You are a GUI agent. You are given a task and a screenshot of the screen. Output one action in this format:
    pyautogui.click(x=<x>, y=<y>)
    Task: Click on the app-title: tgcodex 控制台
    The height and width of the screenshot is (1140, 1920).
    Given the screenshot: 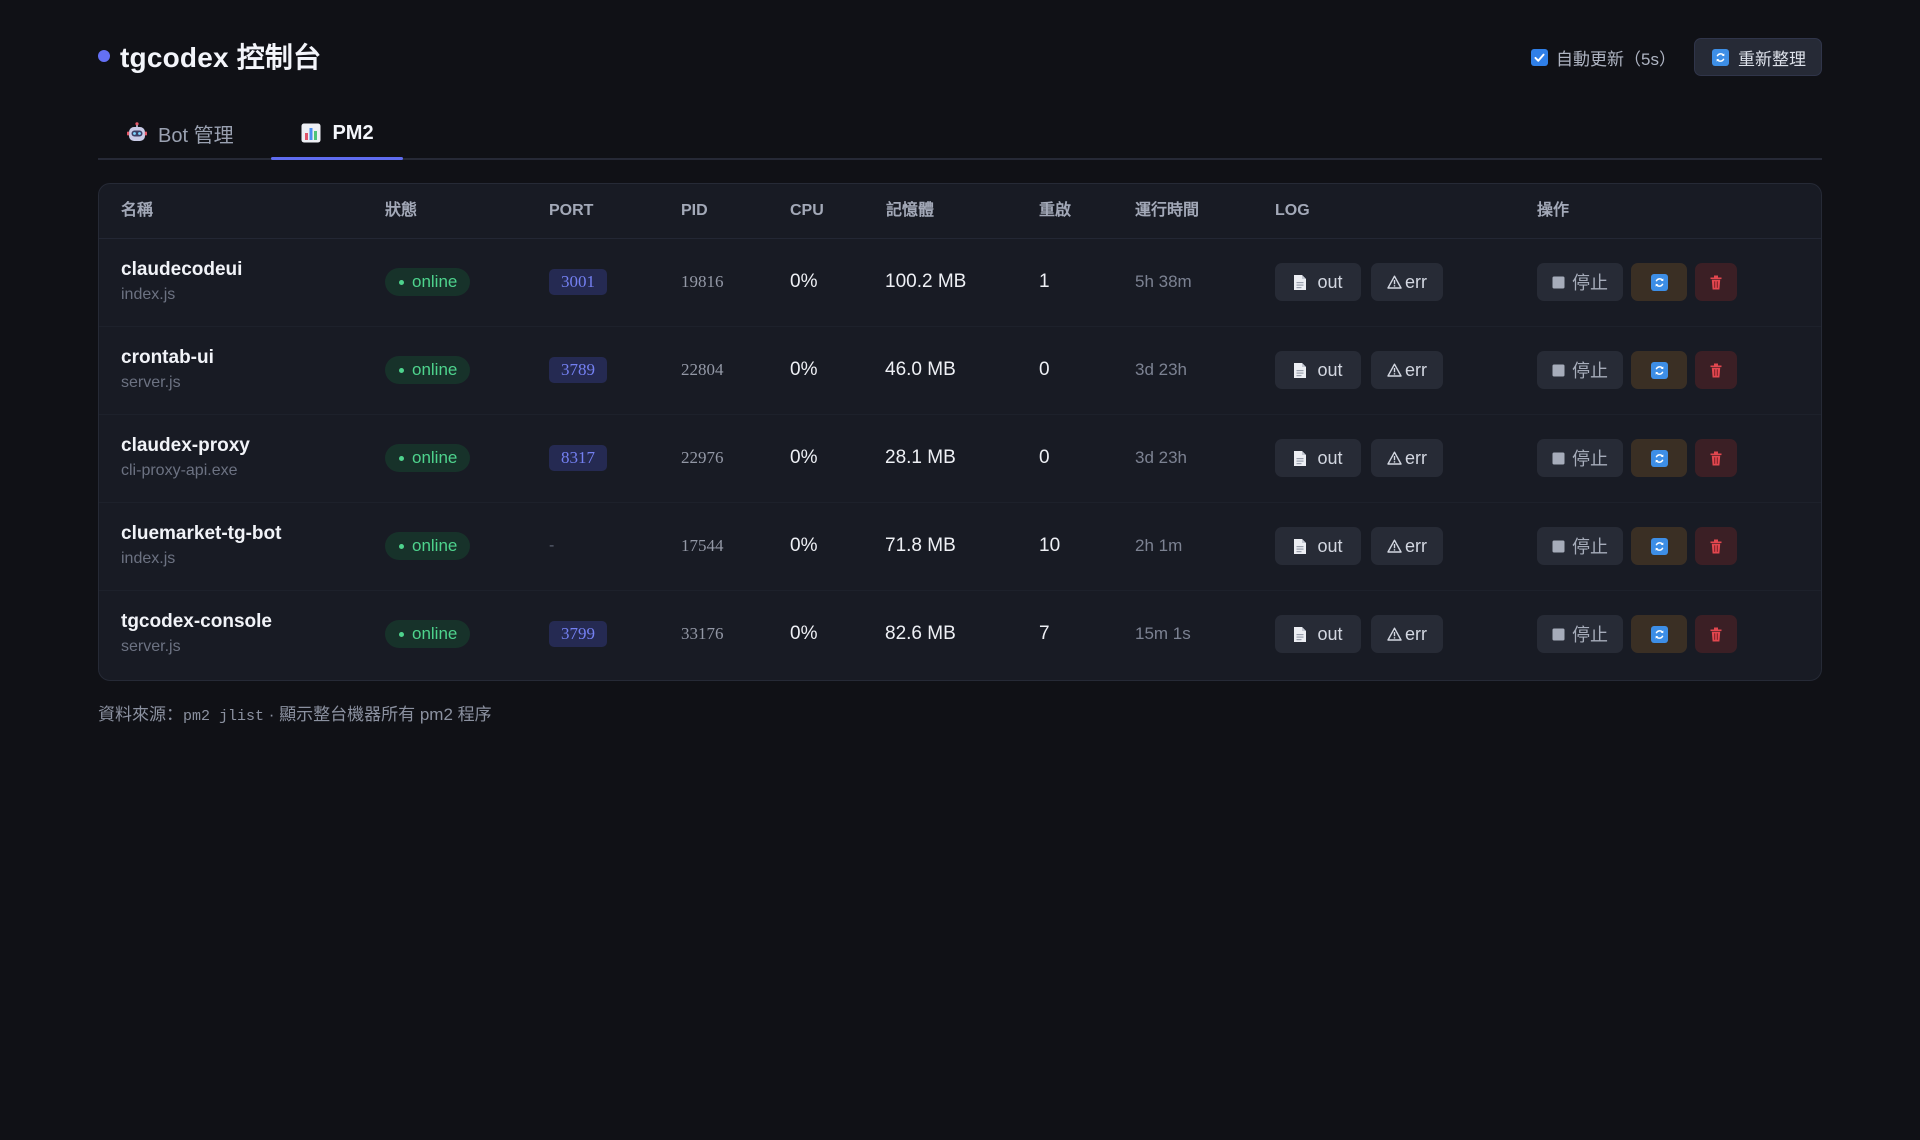 What is the action you would take?
    pyautogui.click(x=221, y=57)
    